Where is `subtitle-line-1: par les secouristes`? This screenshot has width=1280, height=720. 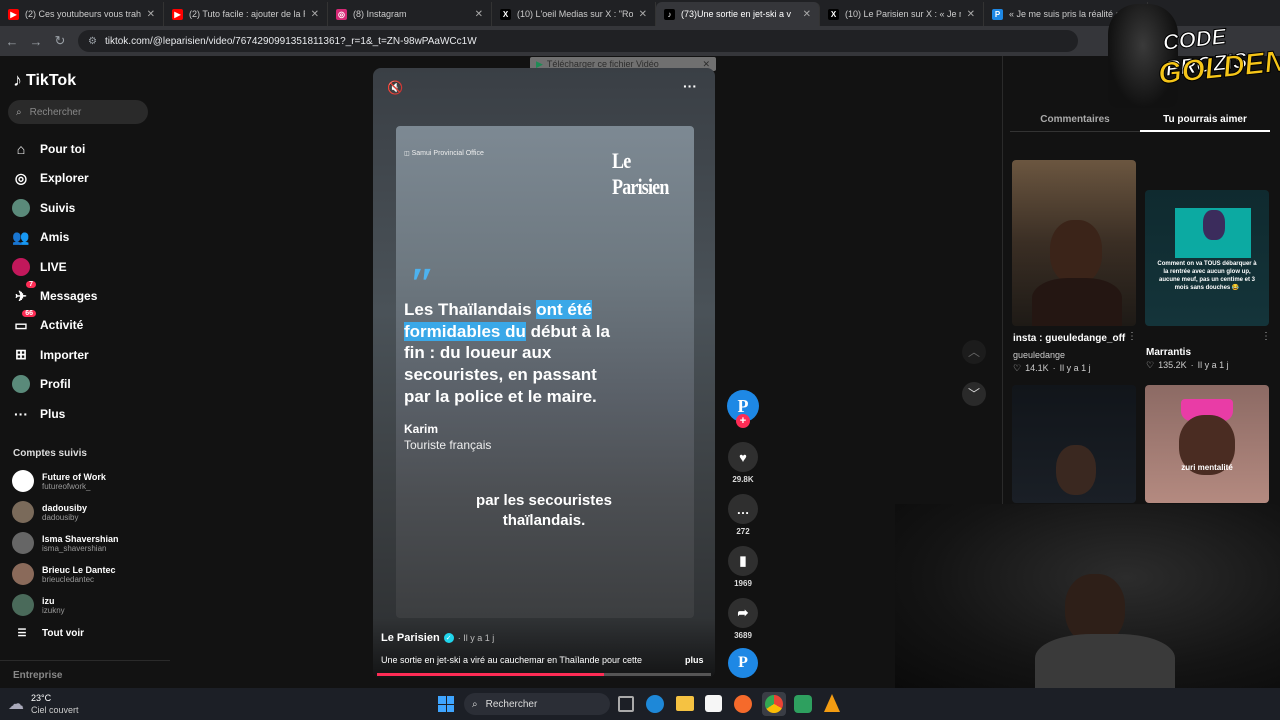
subtitle-line-1: par les secouristes is located at coordinates (544, 500).